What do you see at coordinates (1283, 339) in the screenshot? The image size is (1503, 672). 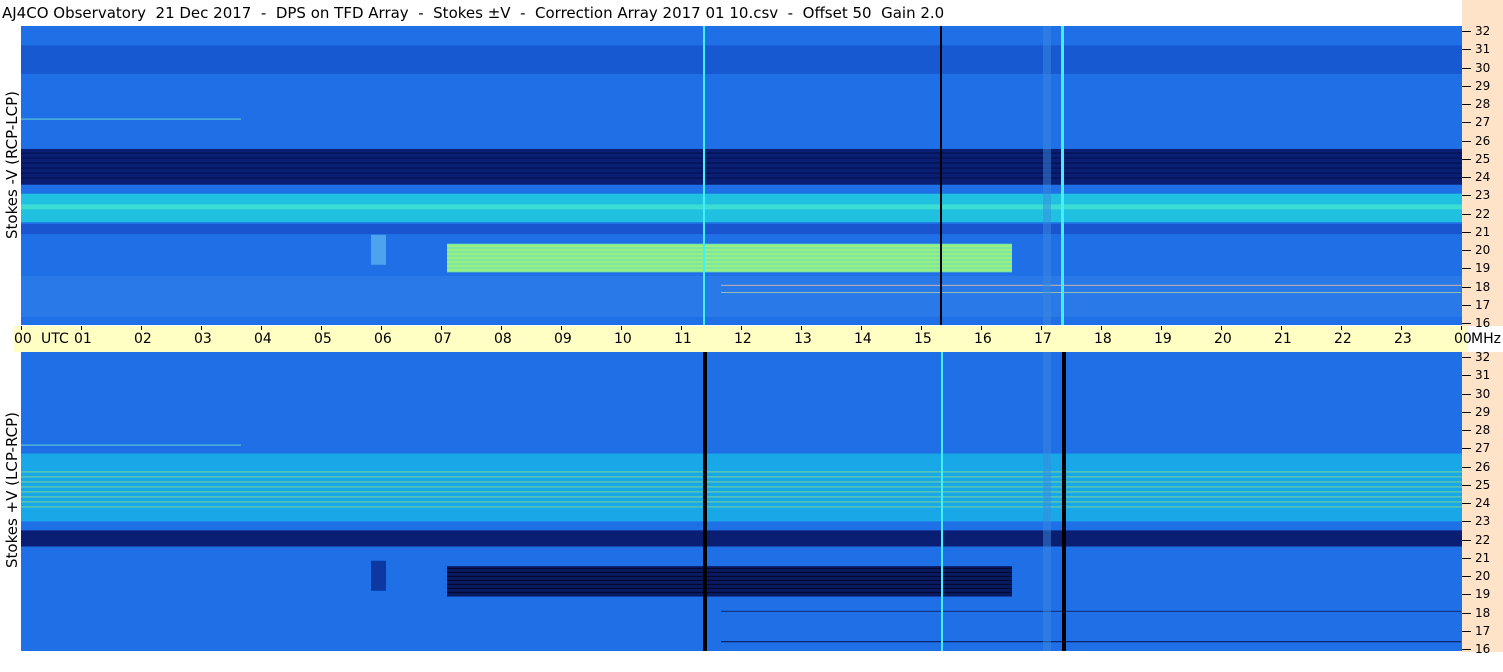 I see `time-tick-label: 21` at bounding box center [1283, 339].